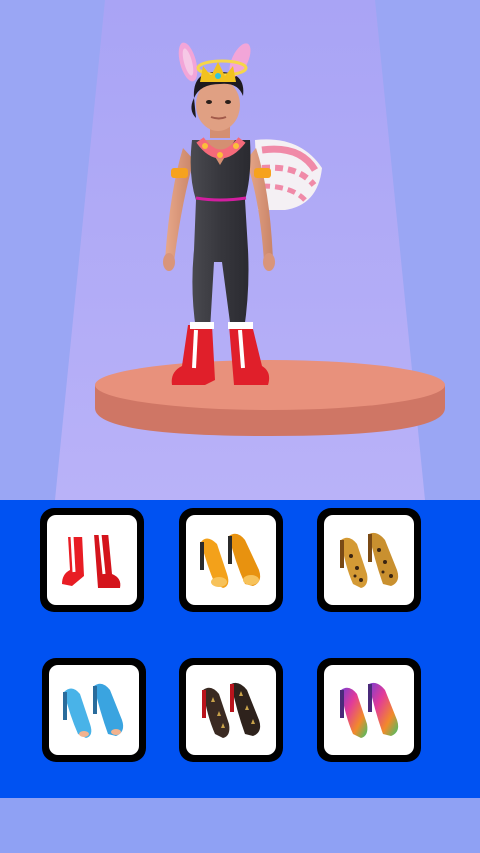 The height and width of the screenshot is (853, 480). I want to click on blue-peeptoe-icon, so click(93, 710).